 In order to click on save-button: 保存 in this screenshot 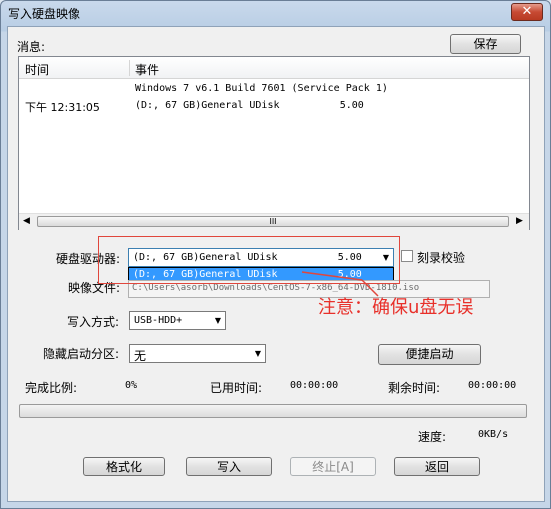, I will do `click(485, 44)`.